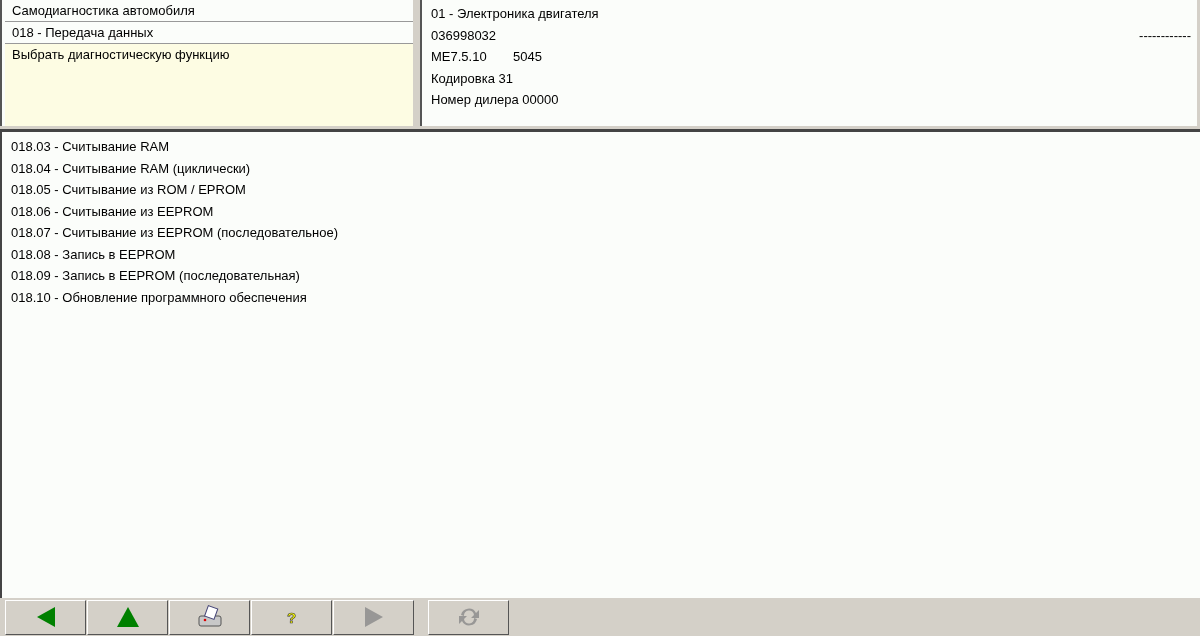 The height and width of the screenshot is (636, 1200). What do you see at coordinates (601, 233) in the screenshot?
I see `function-item: 018.07 - Считывание из EEPROM (последовательное)` at bounding box center [601, 233].